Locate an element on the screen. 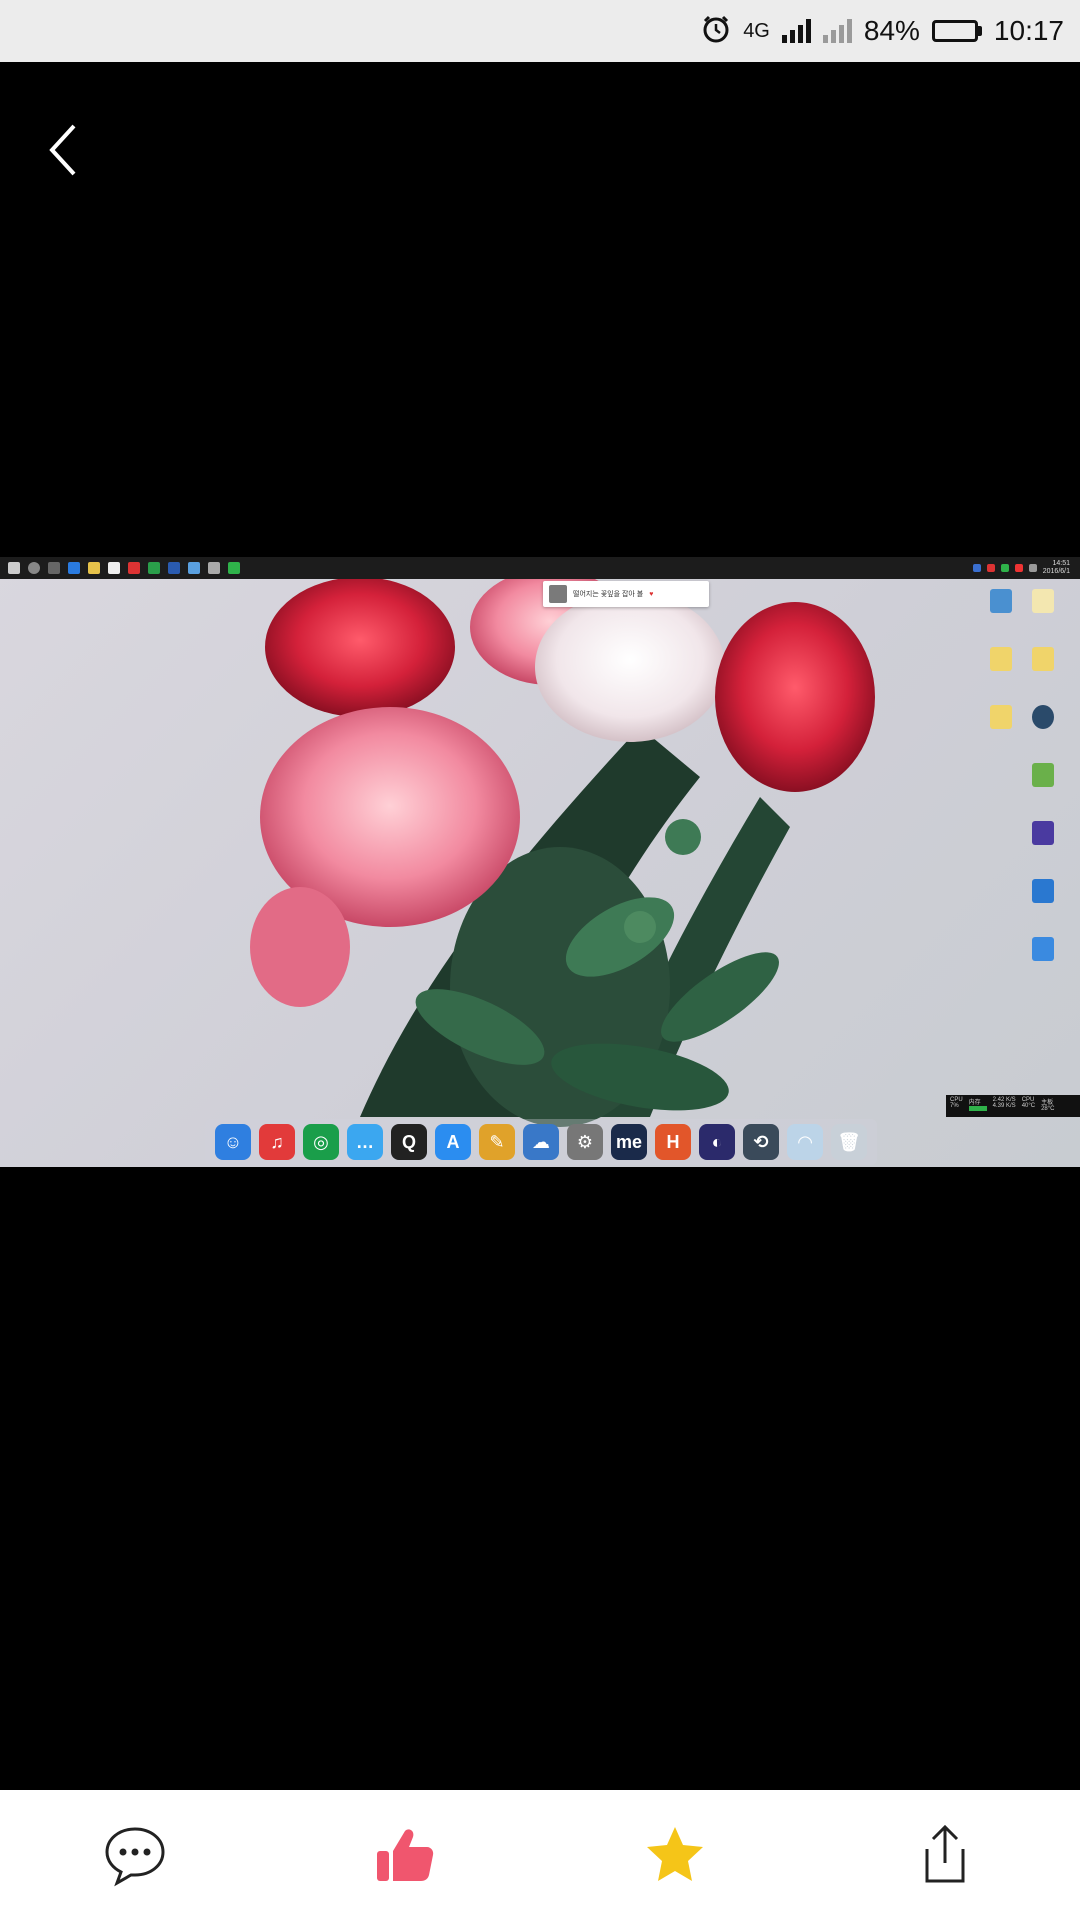 The height and width of the screenshot is (1920, 1080). network-type: 4G is located at coordinates (756, 30).